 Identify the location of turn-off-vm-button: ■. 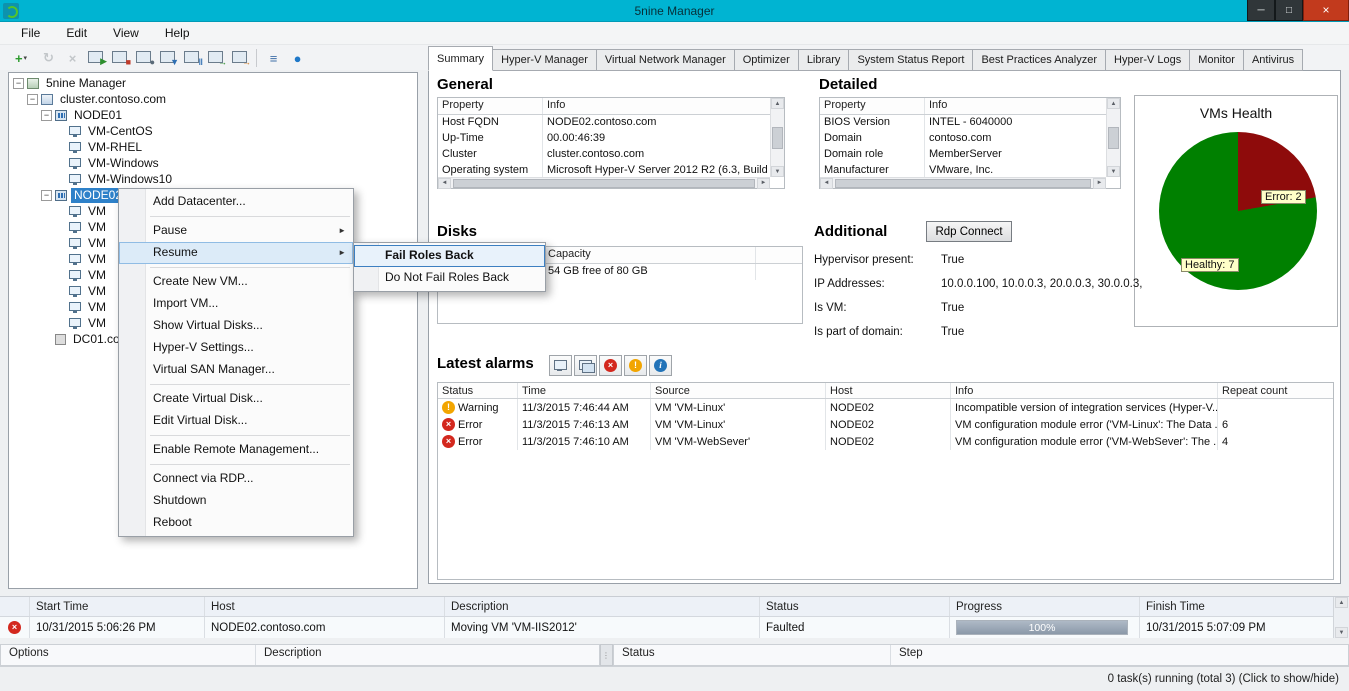
(120, 58).